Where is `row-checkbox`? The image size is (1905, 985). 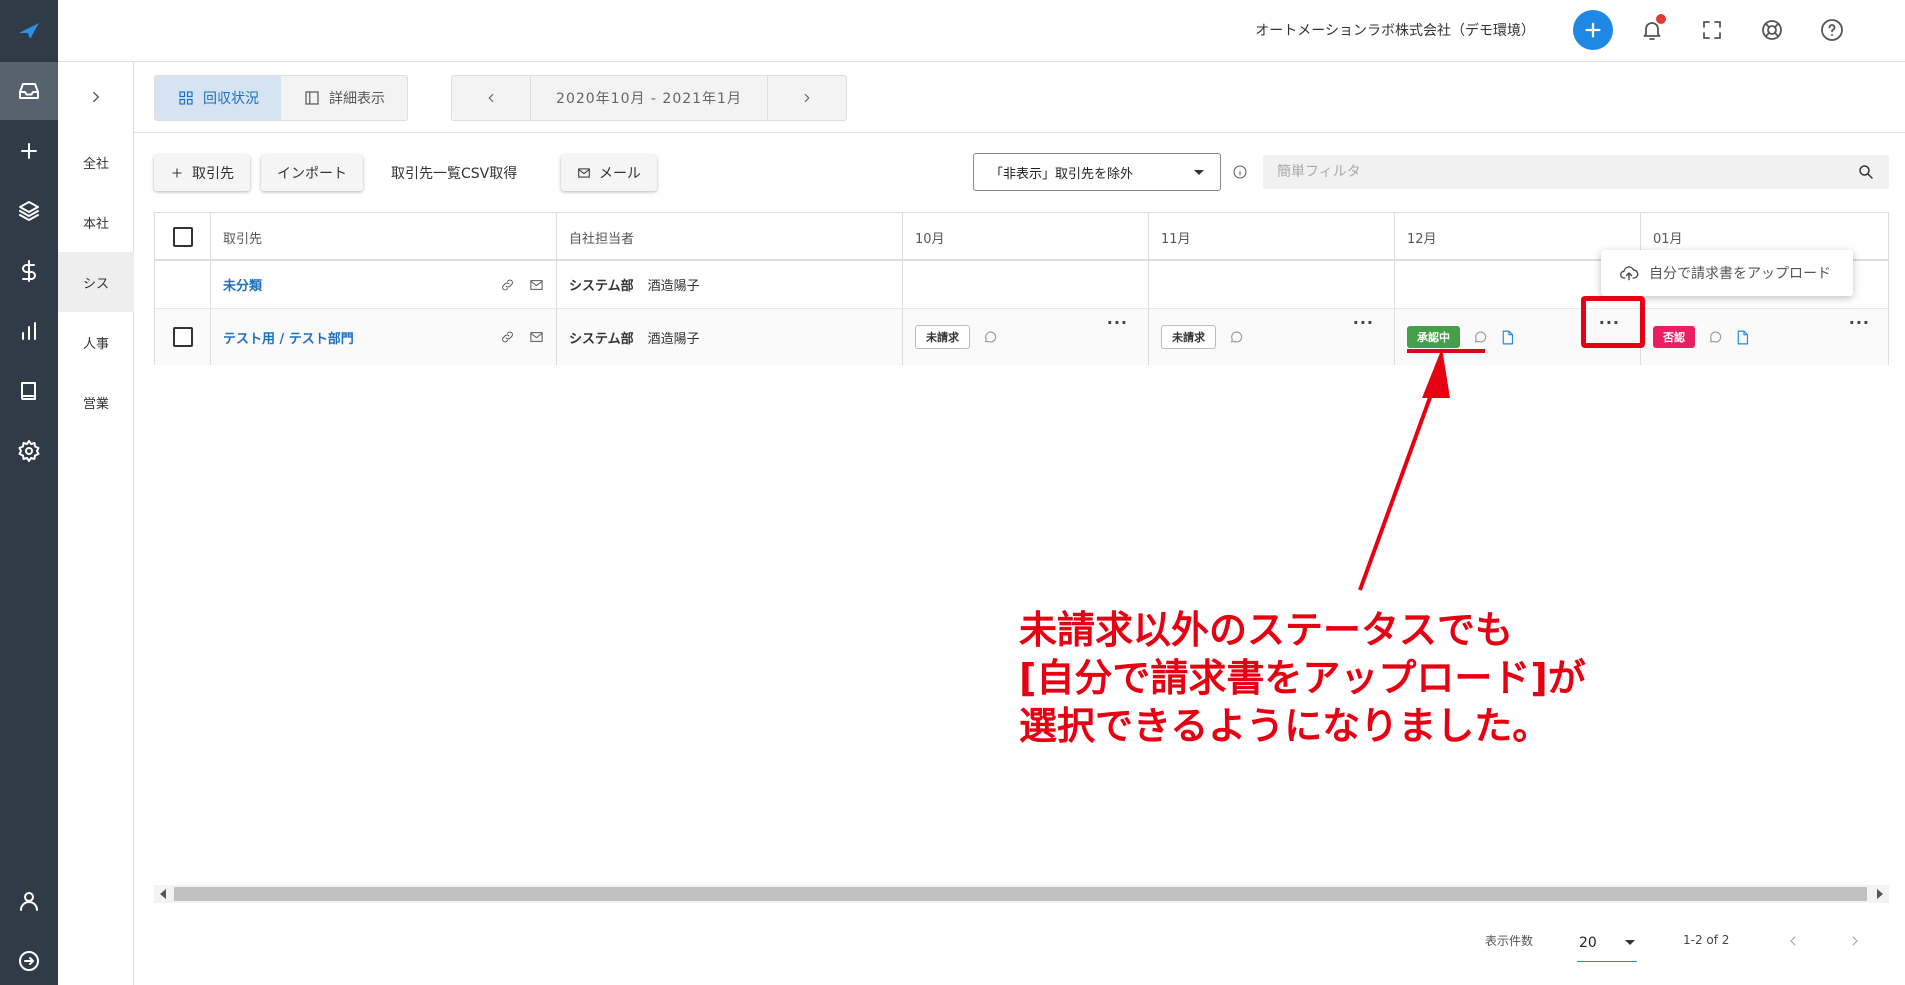
row-checkbox is located at coordinates (183, 337).